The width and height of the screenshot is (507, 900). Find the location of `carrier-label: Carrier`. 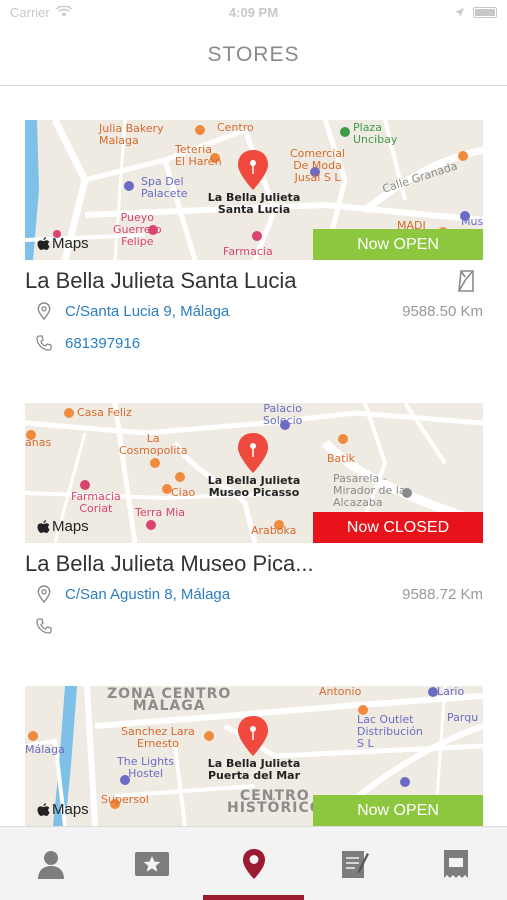

carrier-label: Carrier is located at coordinates (30, 12).